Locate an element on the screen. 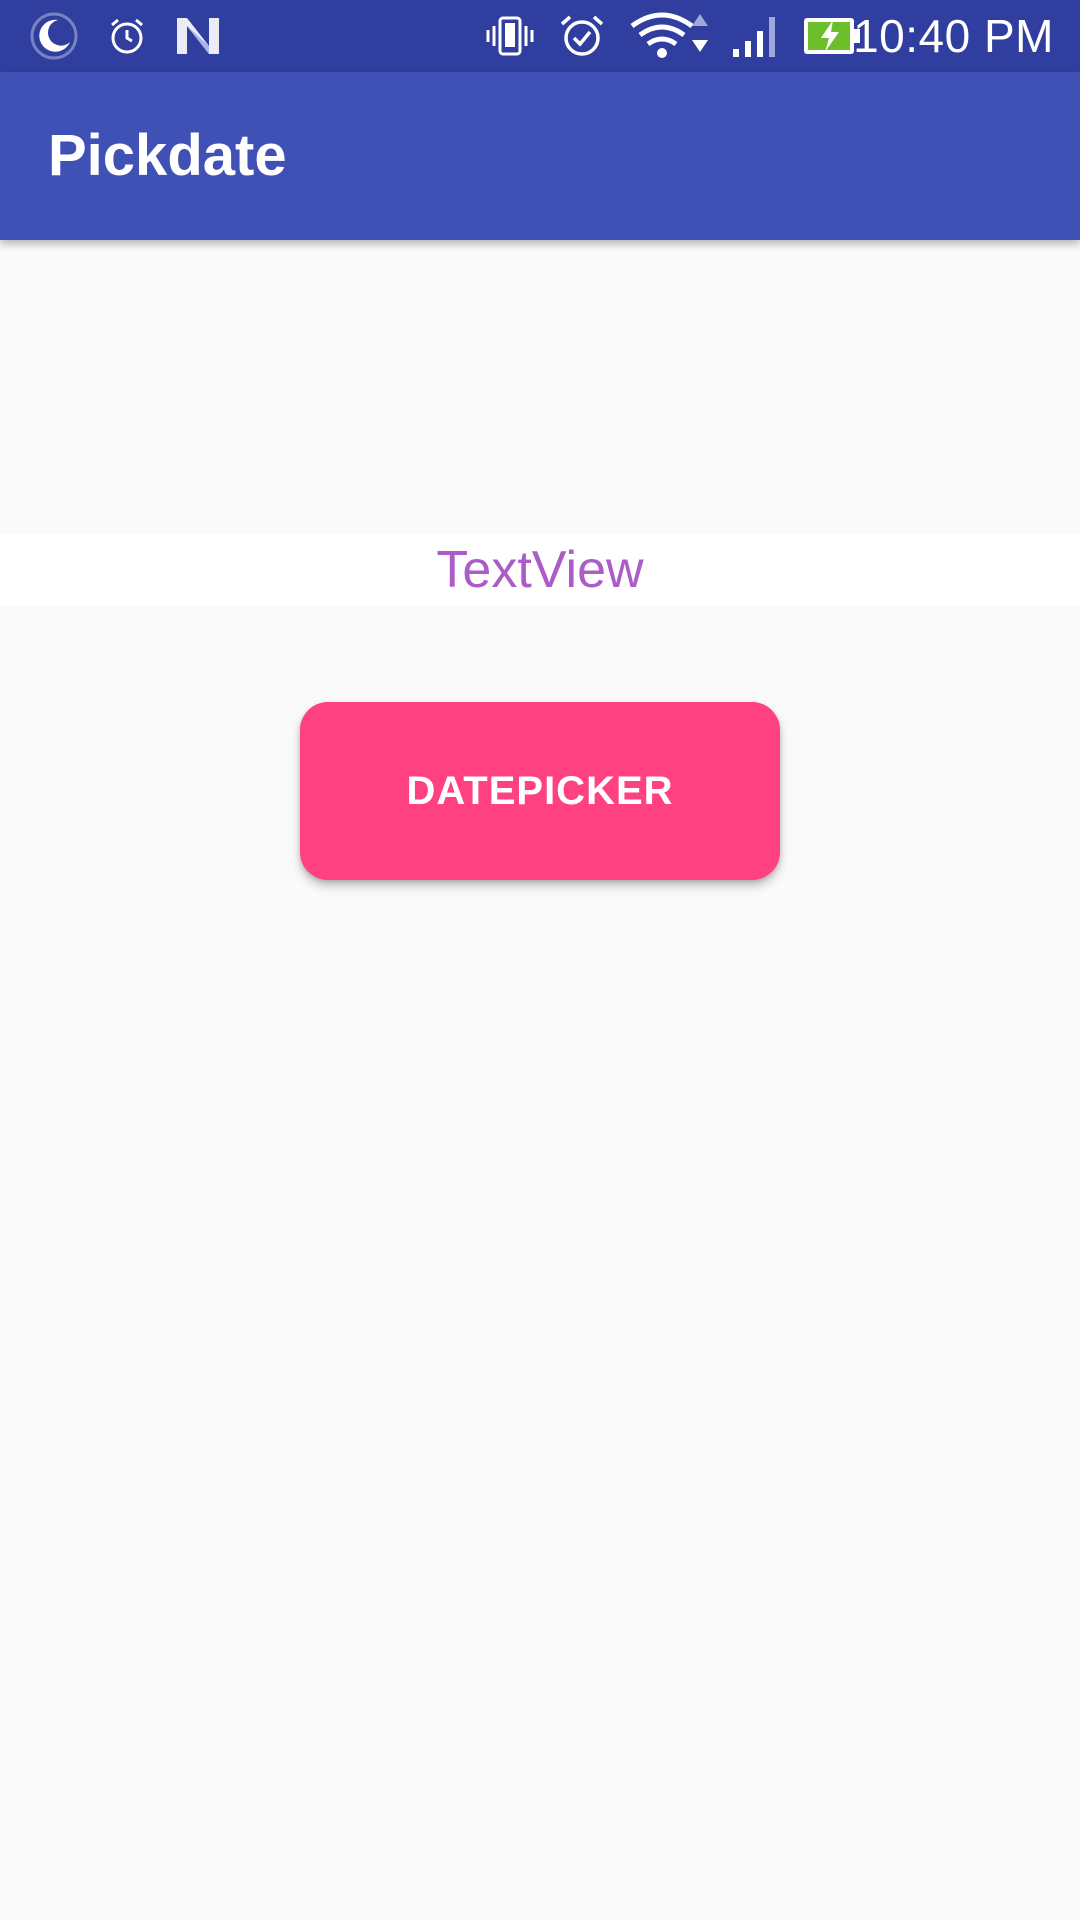 The image size is (1080, 1920). wifi-icon is located at coordinates (676, 36).